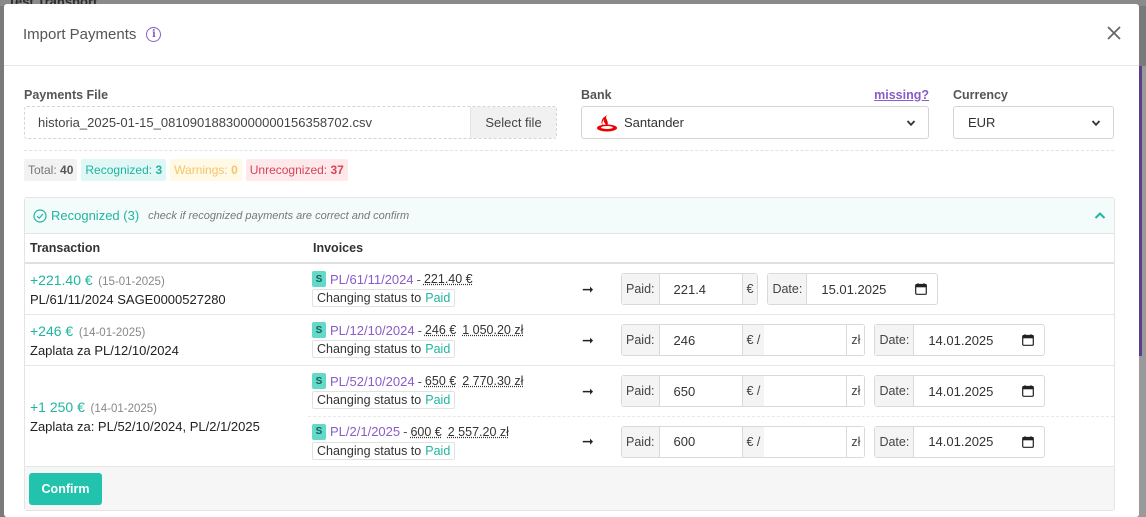 This screenshot has height=517, width=1146. Describe the element at coordinates (338, 248) in the screenshot. I see `col-invoices: Invoices` at that location.